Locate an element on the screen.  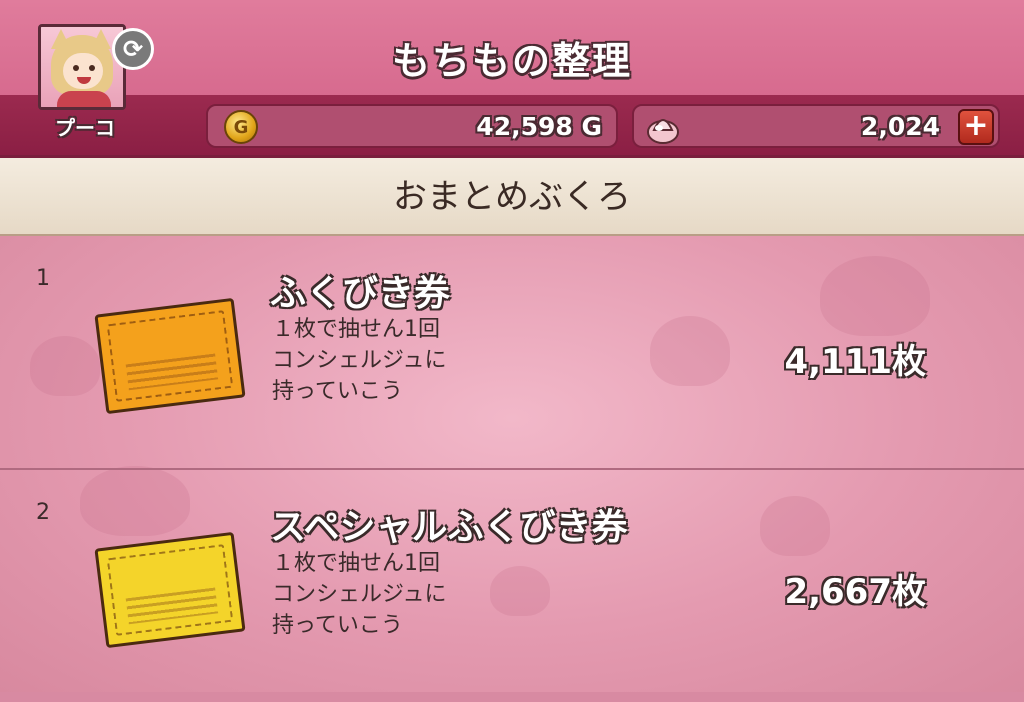
item-count: 4,111枚 is located at coordinates (855, 362).